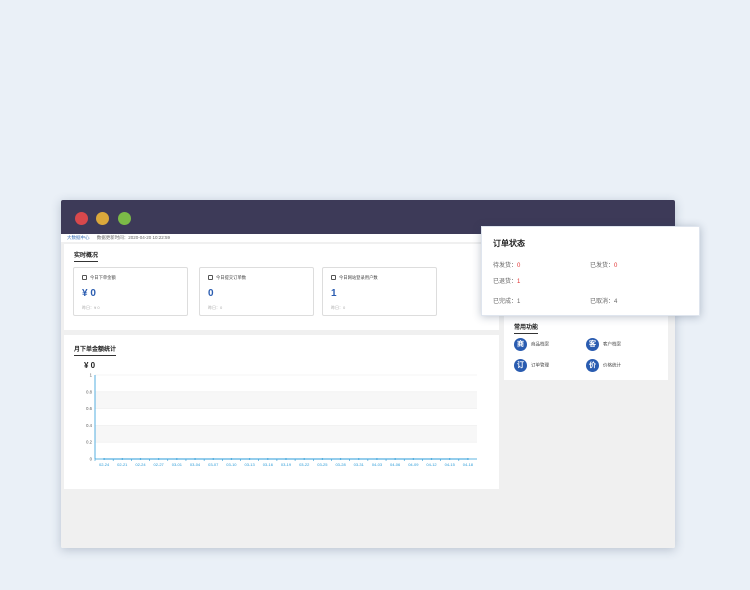  What do you see at coordinates (616, 302) in the screenshot?
I see `status-count: 4` at bounding box center [616, 302].